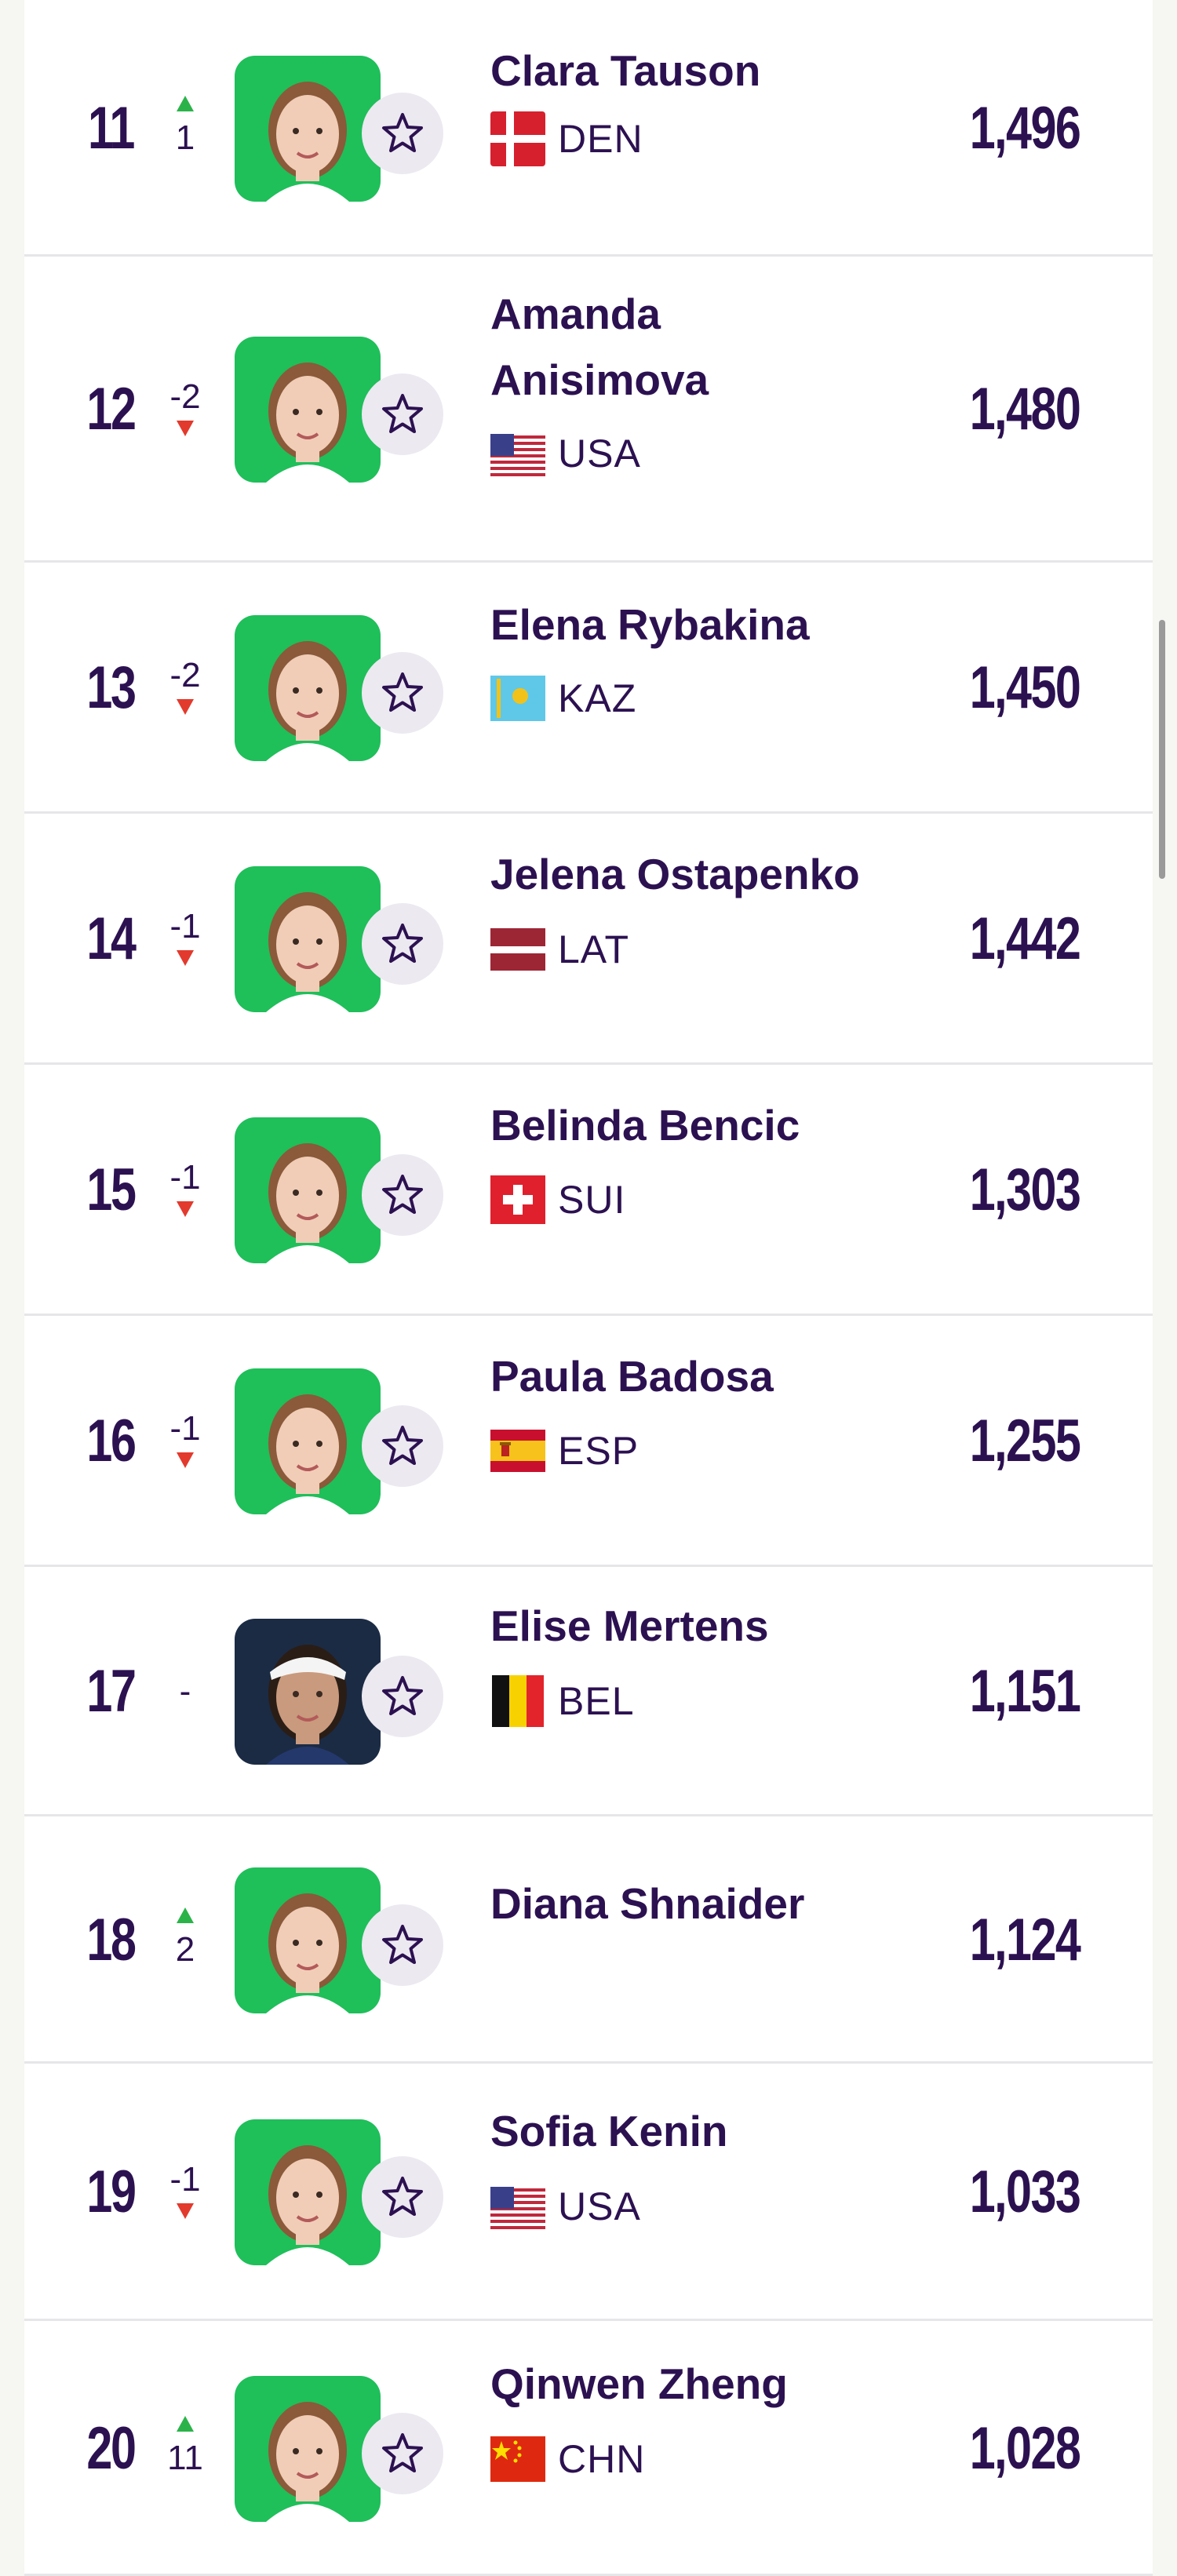  I want to click on player-name: Clara Tauson, so click(710, 71).